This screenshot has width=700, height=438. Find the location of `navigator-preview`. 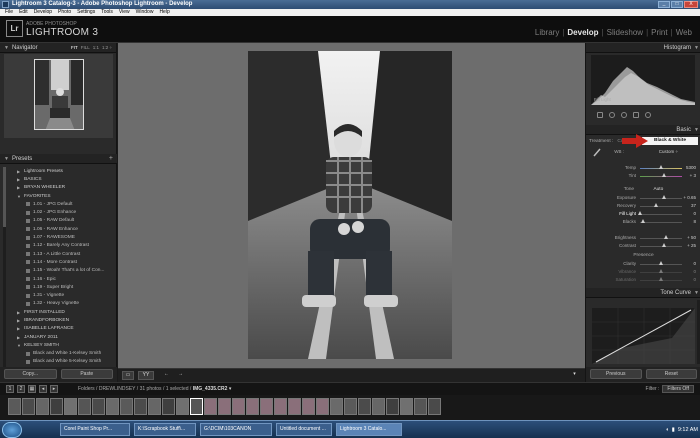

navigator-preview is located at coordinates (58, 96).